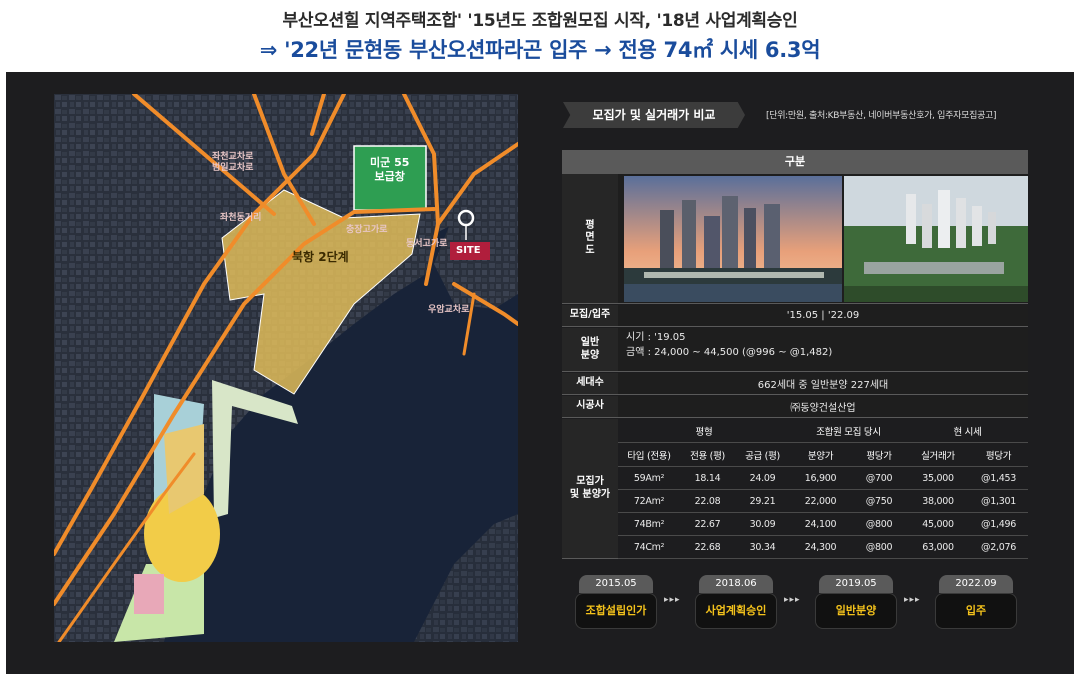 The height and width of the screenshot is (680, 1080). I want to click on price-cell: 16,900, so click(820, 478).